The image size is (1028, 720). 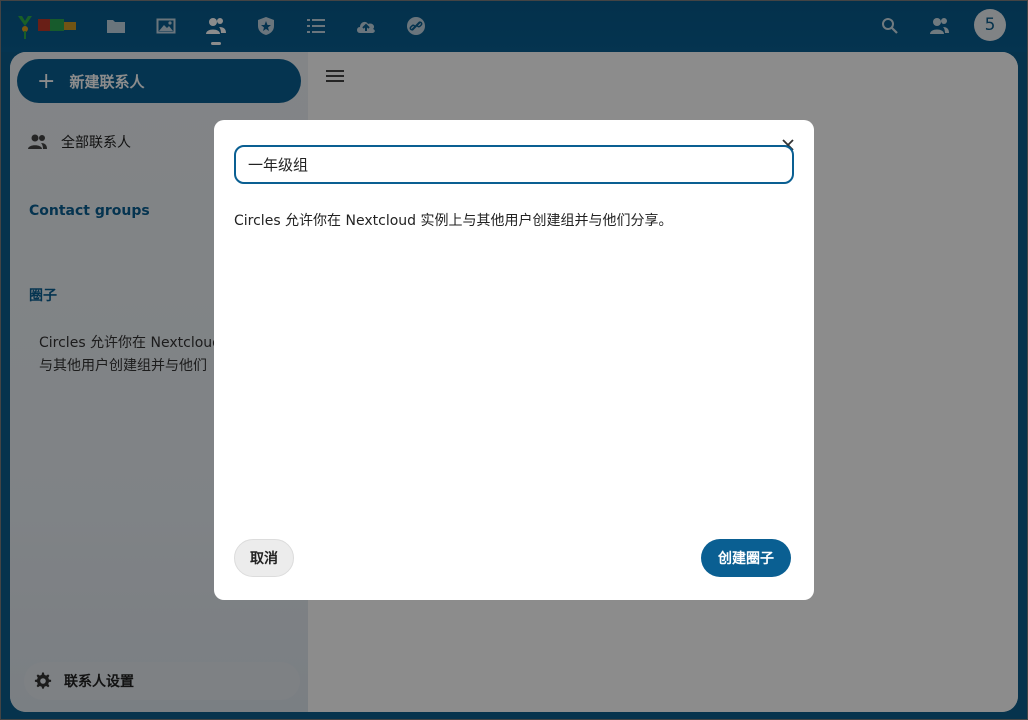 I want to click on cancel-button: 取消, so click(x=264, y=558).